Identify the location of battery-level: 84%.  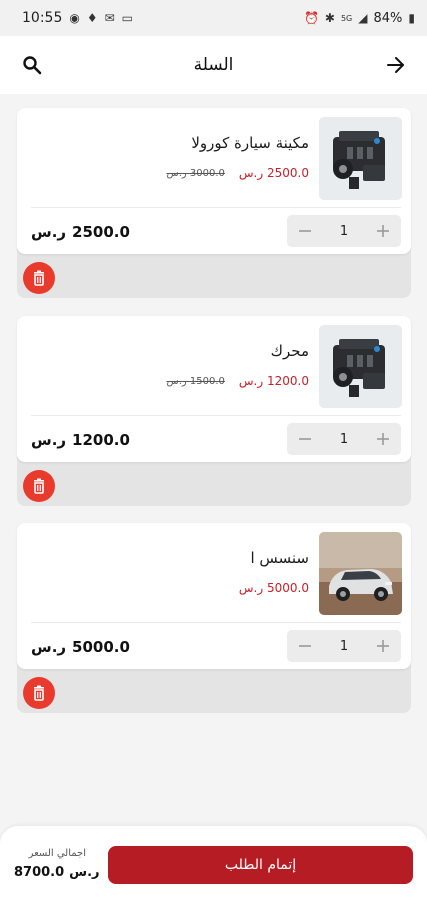
(388, 18).